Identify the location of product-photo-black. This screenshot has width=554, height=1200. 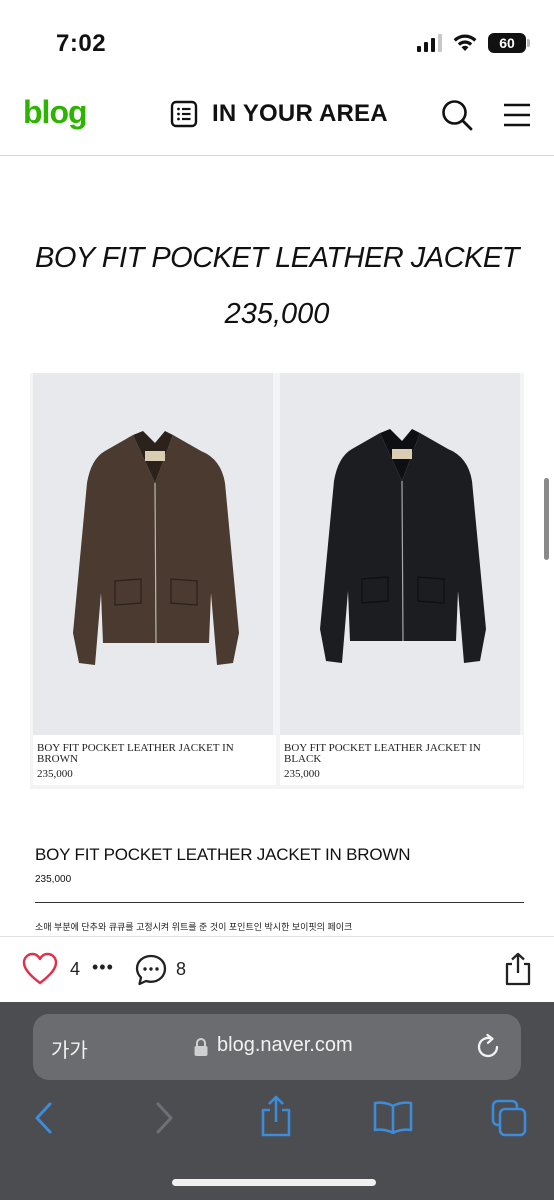
(400, 554).